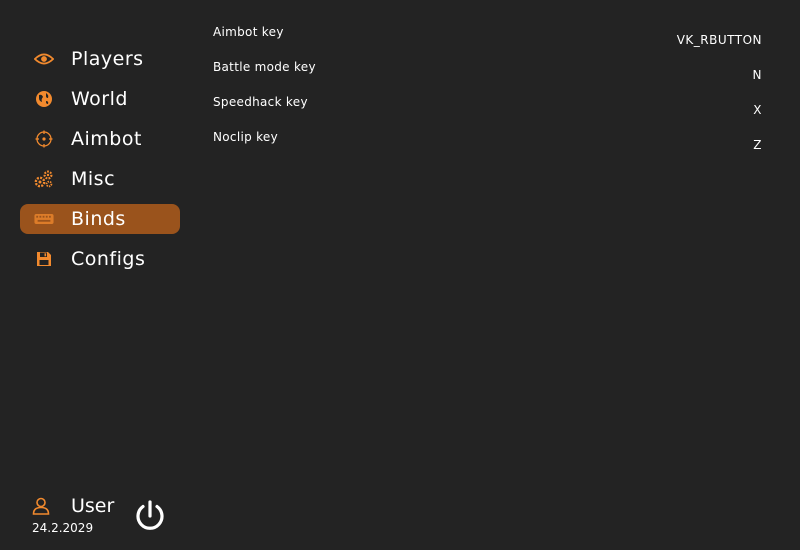  I want to click on bind-label: Aimbot key, so click(248, 32).